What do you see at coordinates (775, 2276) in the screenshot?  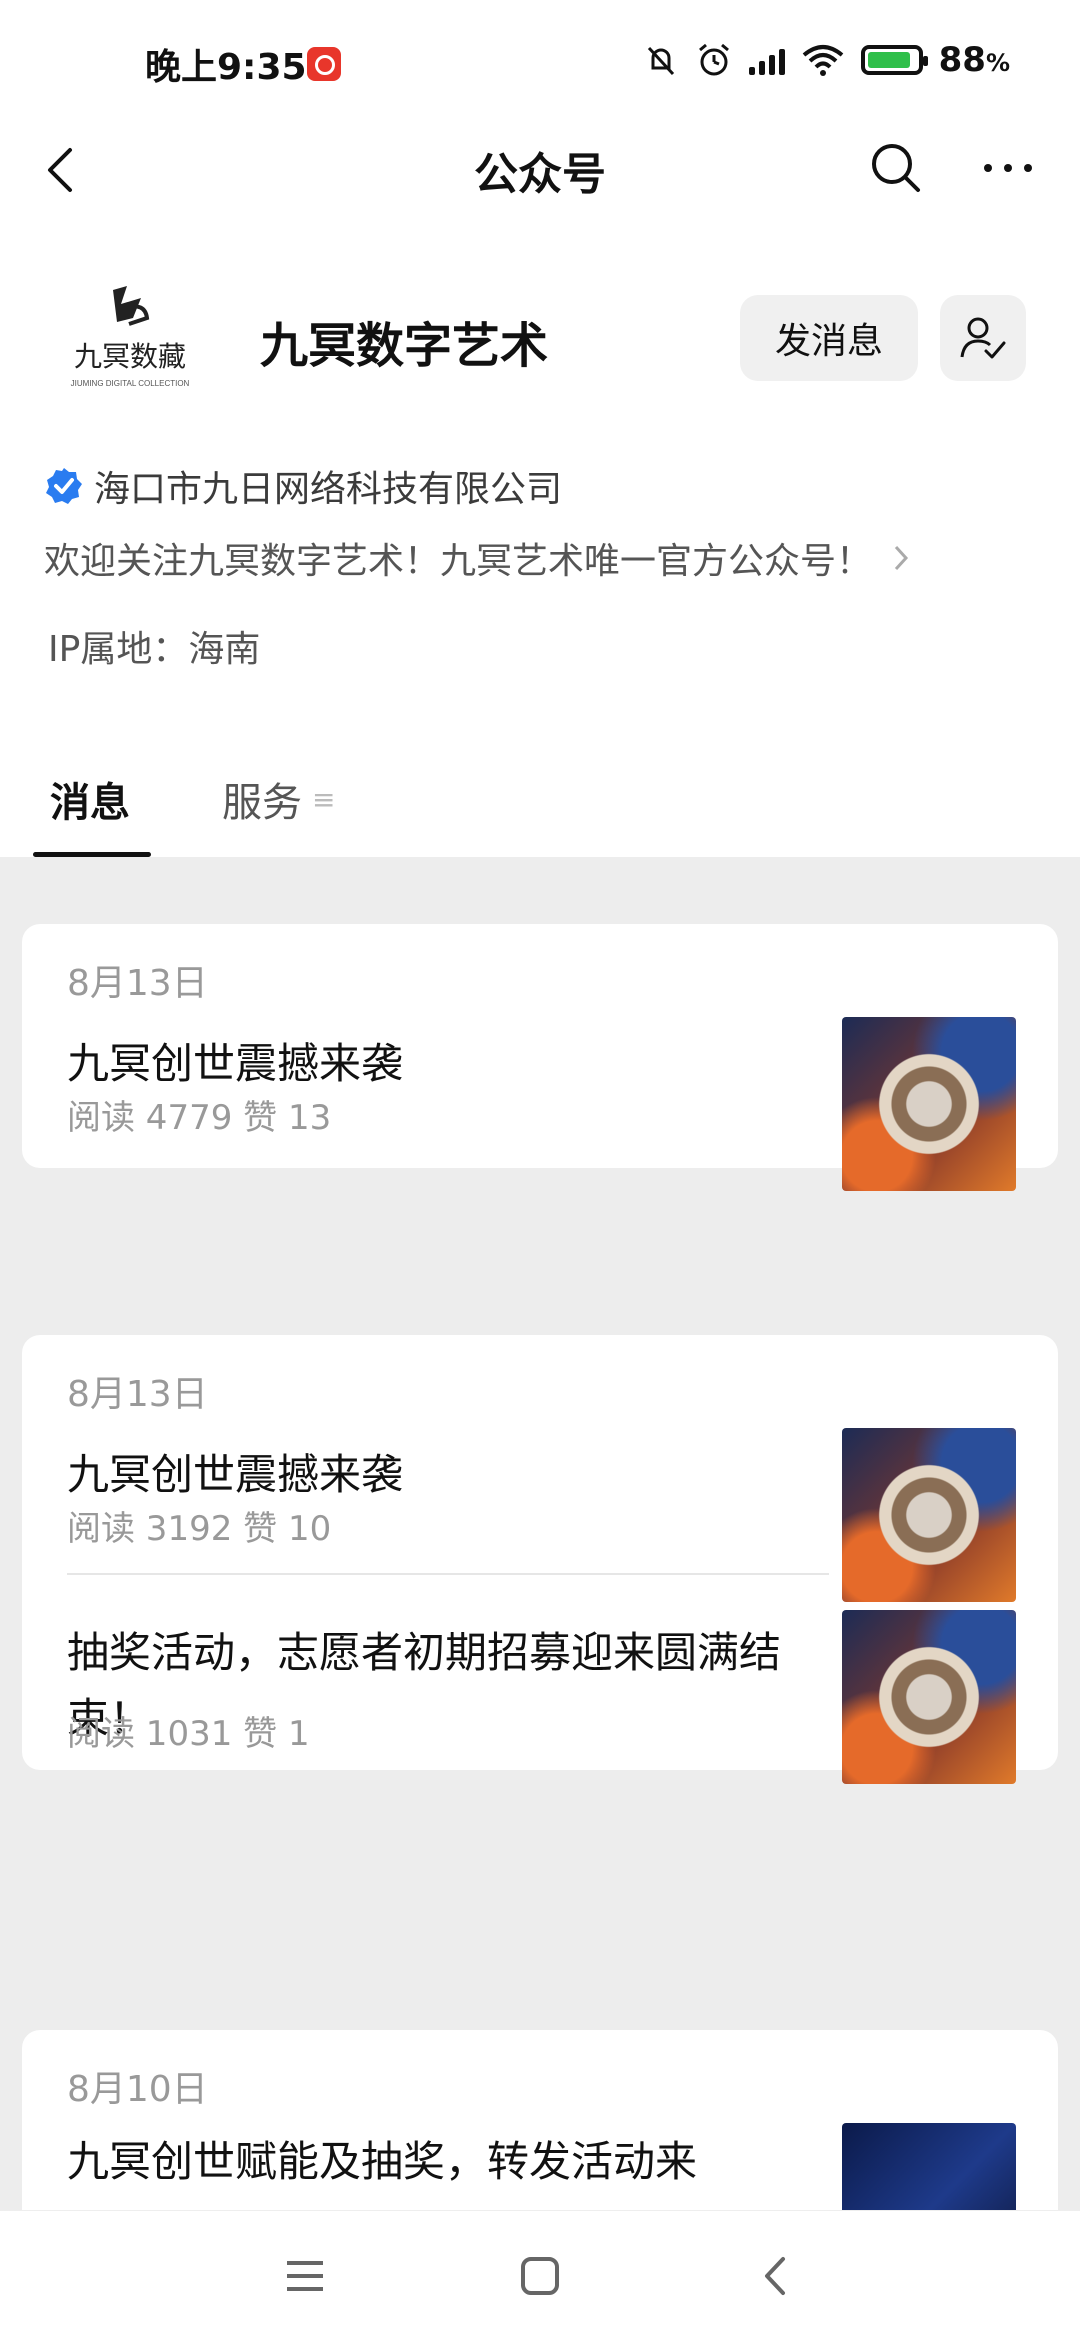 I see `back-nav-icon` at bounding box center [775, 2276].